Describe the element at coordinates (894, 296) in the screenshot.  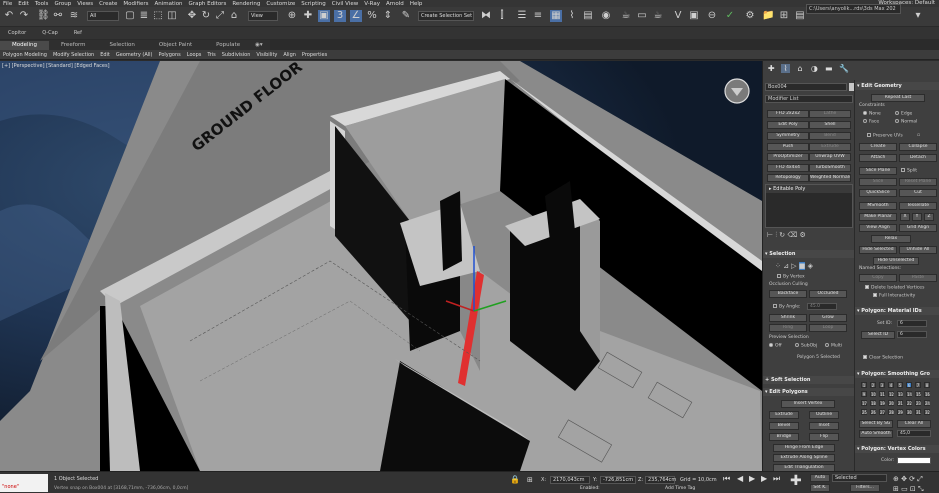
I see `full-interactivity-checkbox: Full Interactivity` at that location.